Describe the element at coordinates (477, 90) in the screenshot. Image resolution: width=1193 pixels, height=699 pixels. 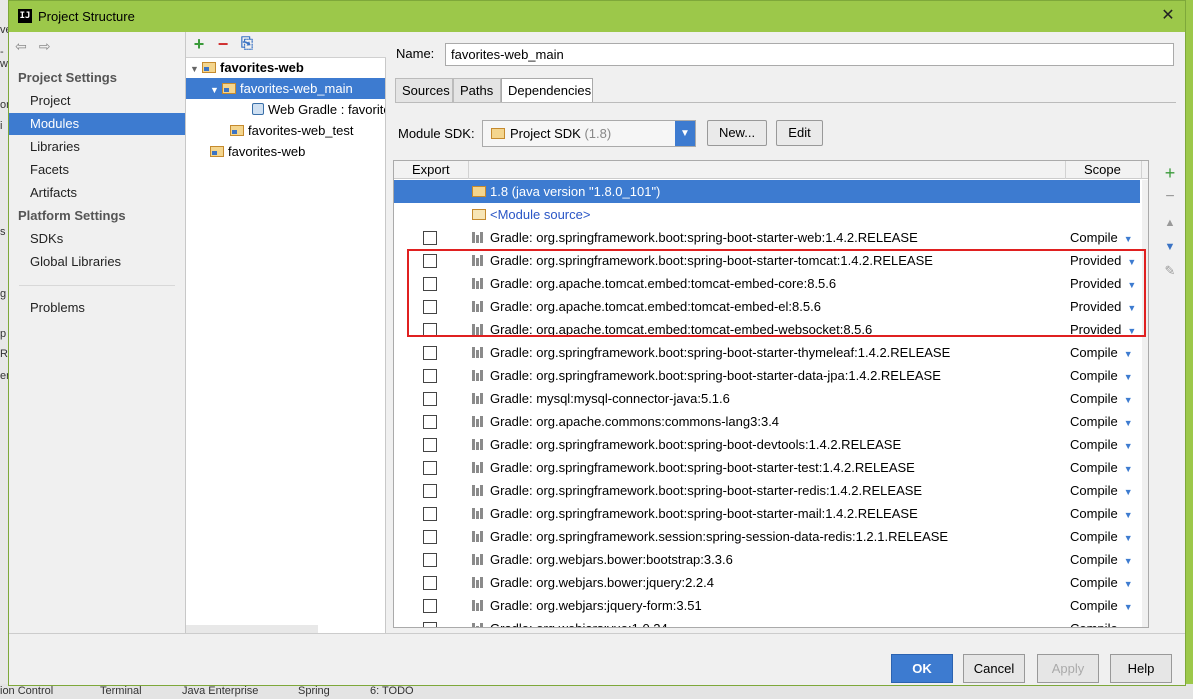
I see `tab-paths: Paths` at that location.